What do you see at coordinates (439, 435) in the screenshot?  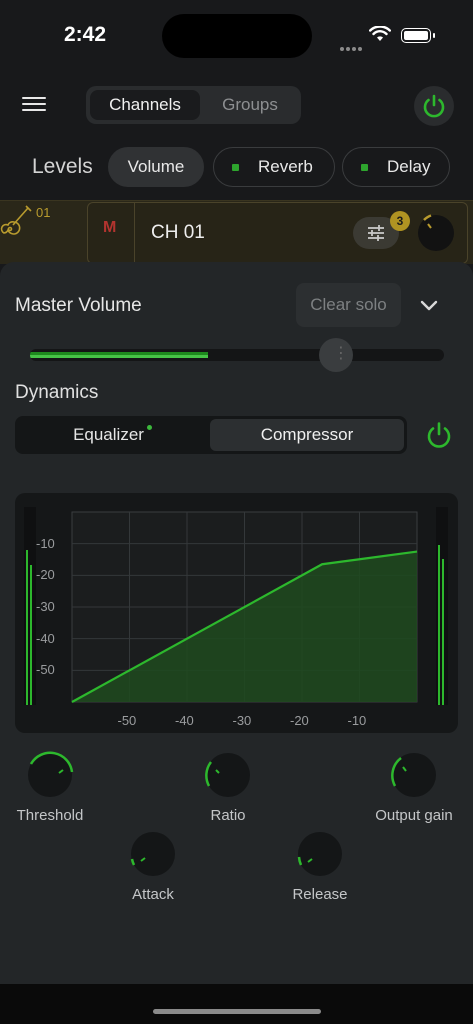 I see `dynamics-power-button` at bounding box center [439, 435].